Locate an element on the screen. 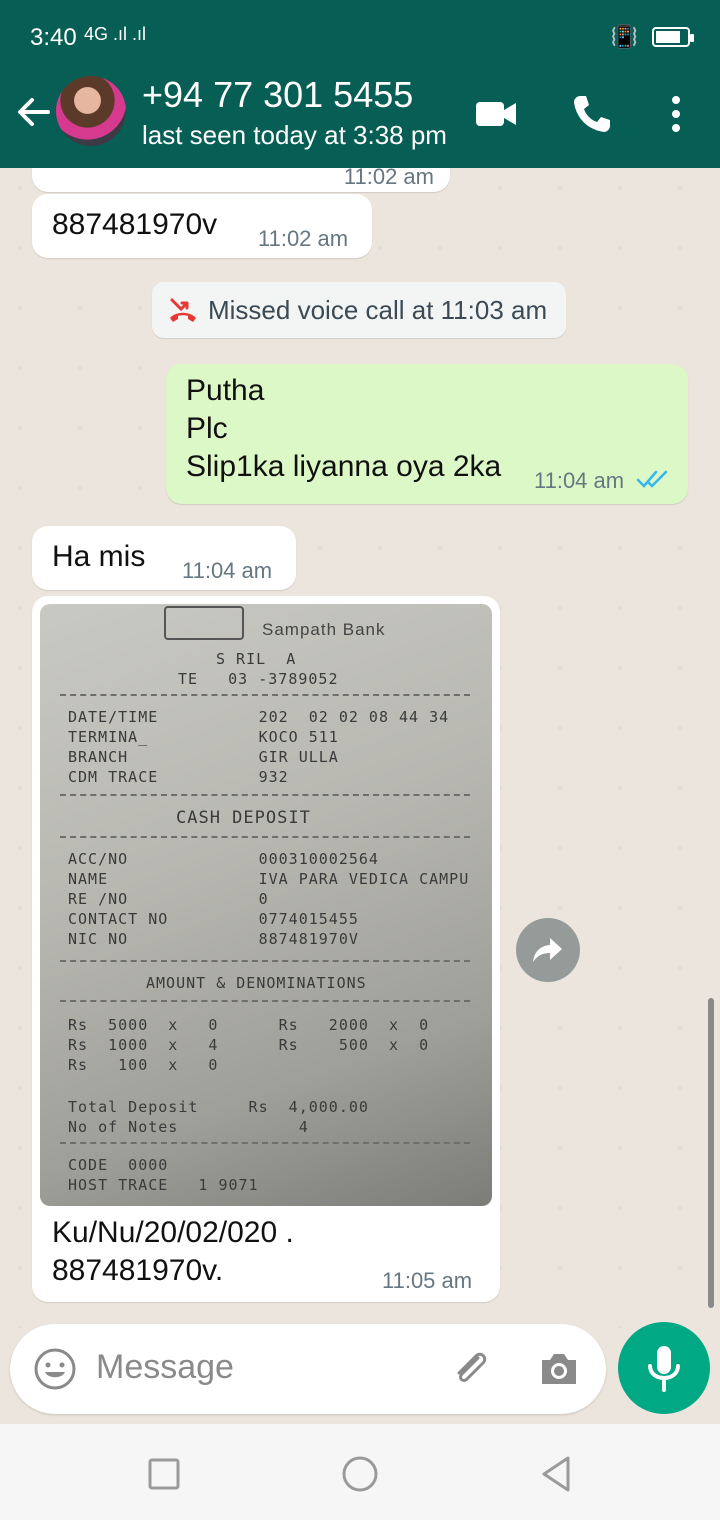 The height and width of the screenshot is (1520, 720). mic-icon is located at coordinates (664, 1369).